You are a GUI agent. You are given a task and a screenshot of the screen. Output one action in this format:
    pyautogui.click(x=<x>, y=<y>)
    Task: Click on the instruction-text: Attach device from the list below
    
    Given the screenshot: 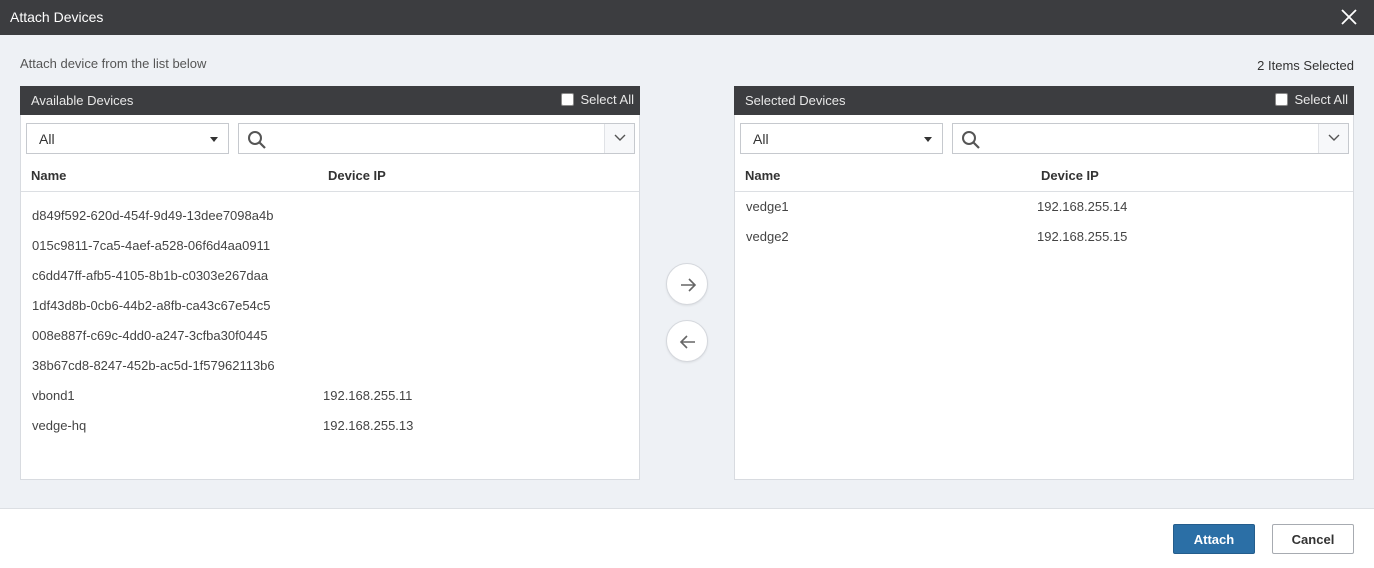 What is the action you would take?
    pyautogui.click(x=113, y=63)
    